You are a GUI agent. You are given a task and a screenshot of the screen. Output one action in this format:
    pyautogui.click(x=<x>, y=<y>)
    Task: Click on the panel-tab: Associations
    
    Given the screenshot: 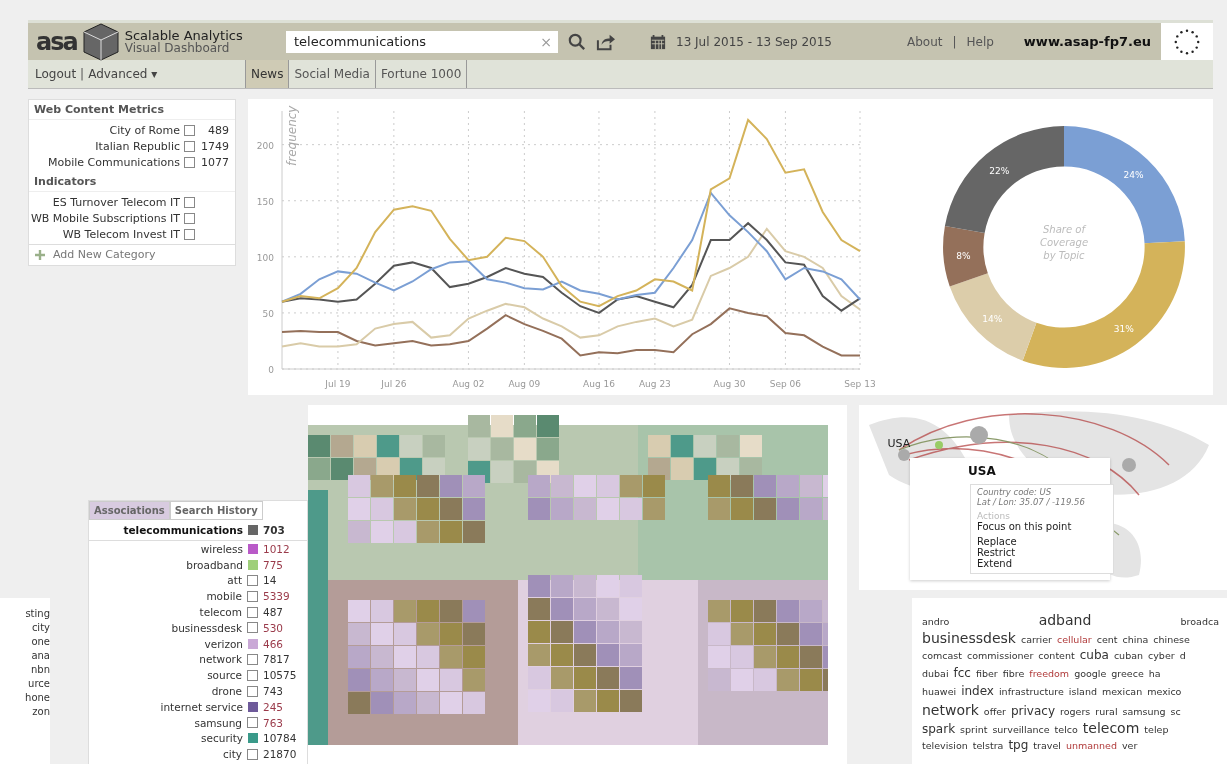 What is the action you would take?
    pyautogui.click(x=129, y=510)
    